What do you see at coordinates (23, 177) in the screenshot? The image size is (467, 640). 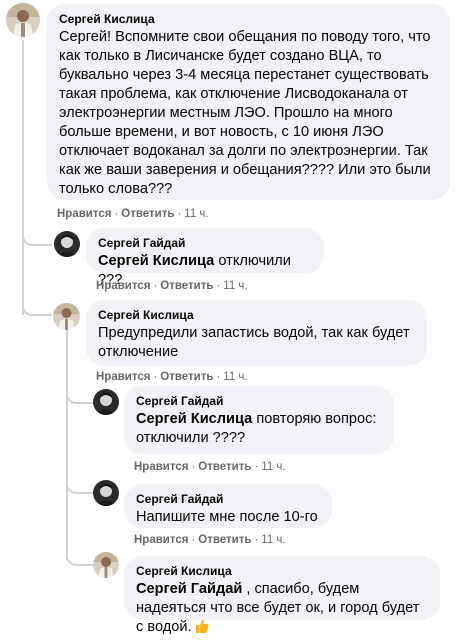 I see `thread-line-main` at bounding box center [23, 177].